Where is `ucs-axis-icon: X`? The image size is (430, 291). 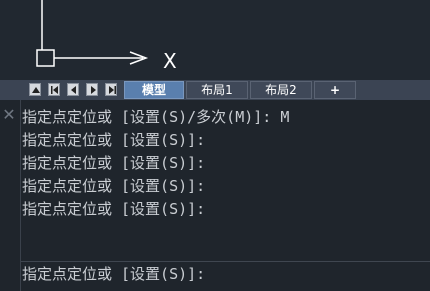 ucs-axis-icon: X is located at coordinates (106, 36).